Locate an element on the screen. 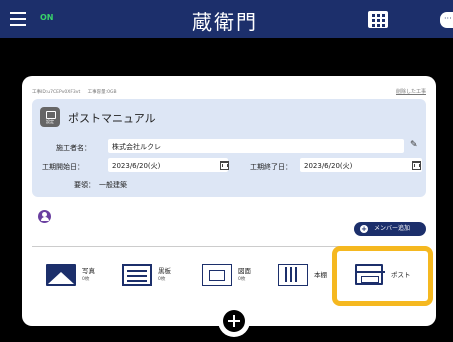 This screenshot has width=453, height=342. tool-blackboard: 黒板 0枚 is located at coordinates (162, 277).